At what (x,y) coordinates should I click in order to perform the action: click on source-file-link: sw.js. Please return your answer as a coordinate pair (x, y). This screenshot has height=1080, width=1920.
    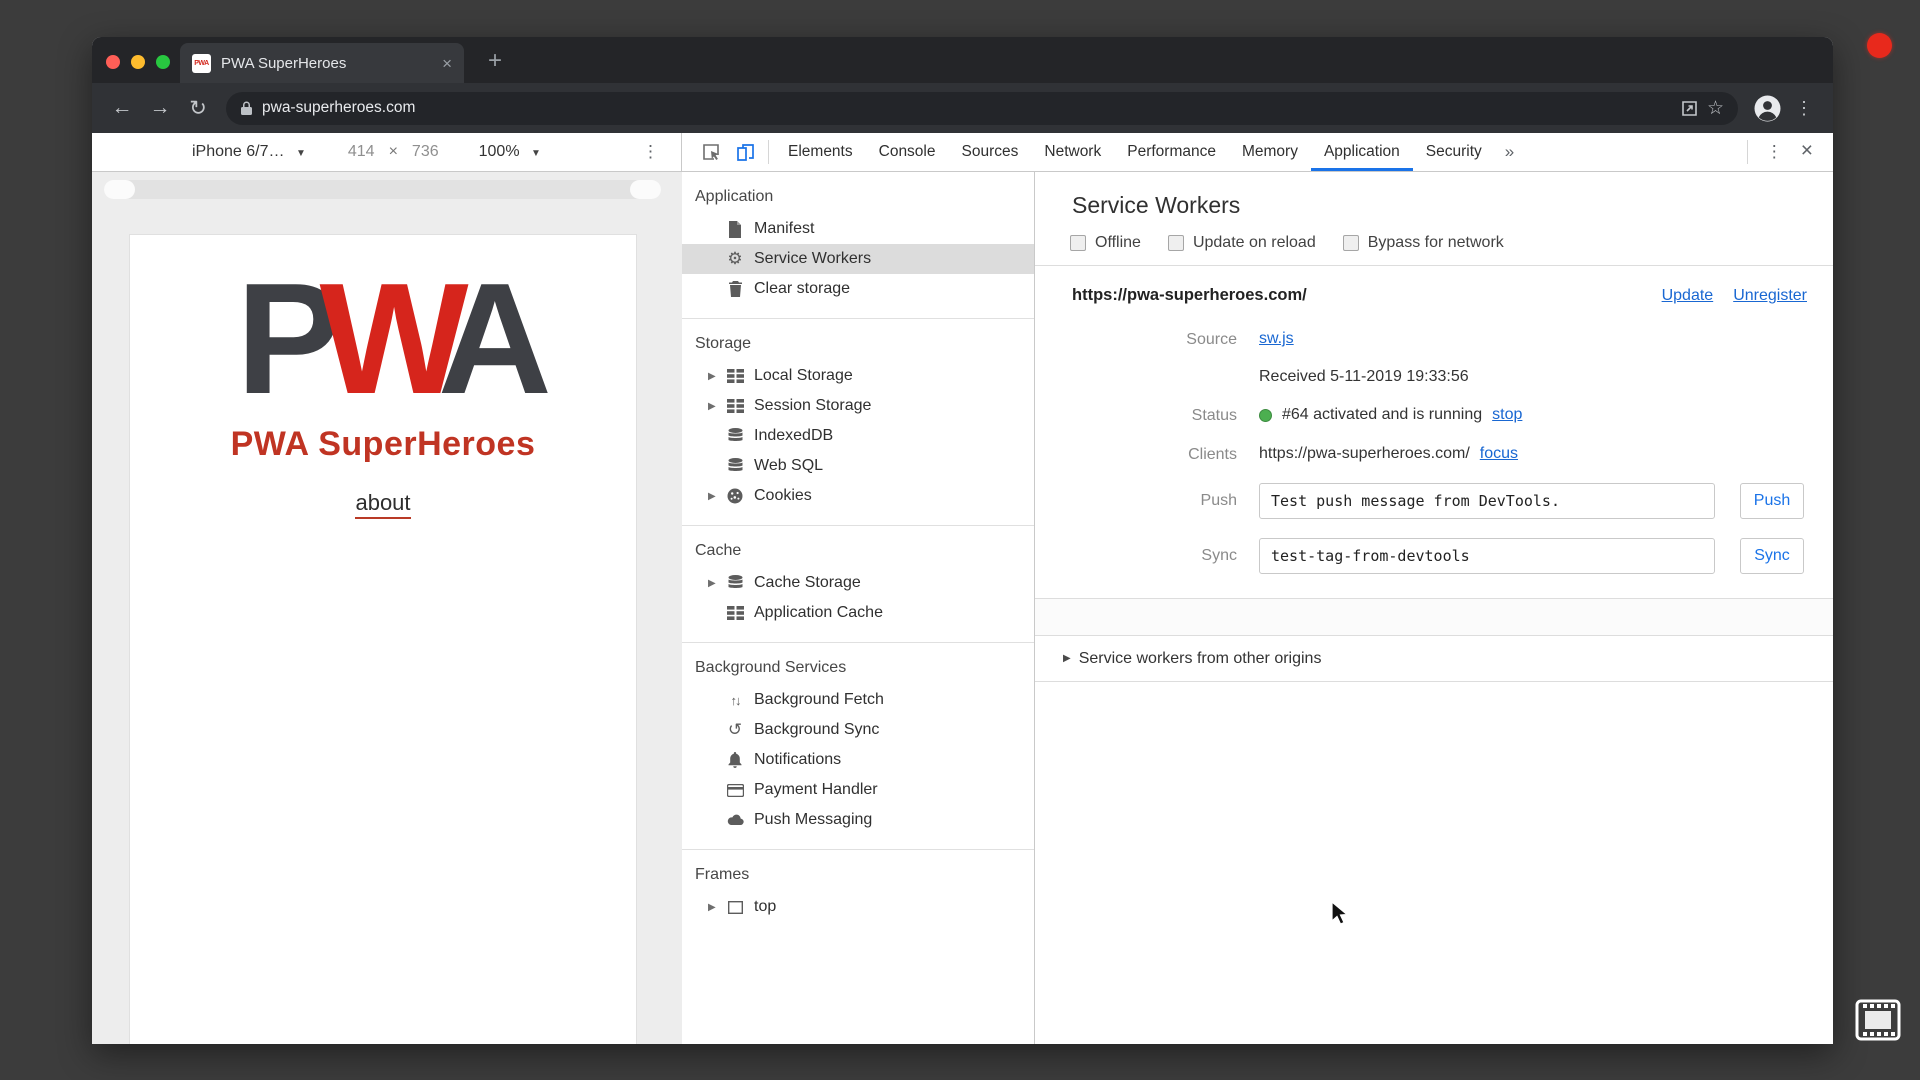
    Looking at the image, I should click on (1276, 339).